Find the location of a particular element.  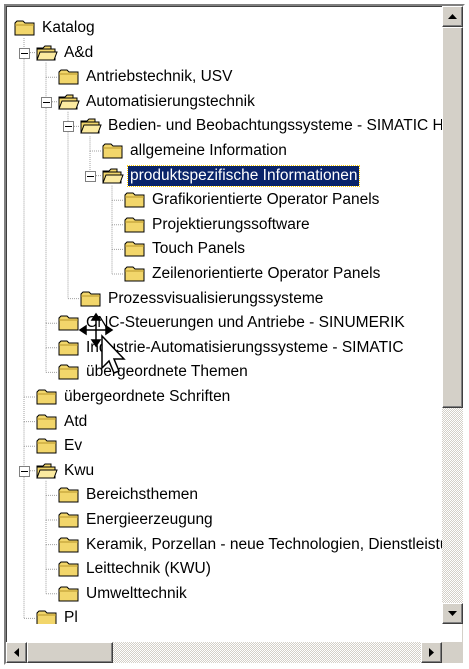

tree-item: Projektierungssoftware is located at coordinates (218, 225).